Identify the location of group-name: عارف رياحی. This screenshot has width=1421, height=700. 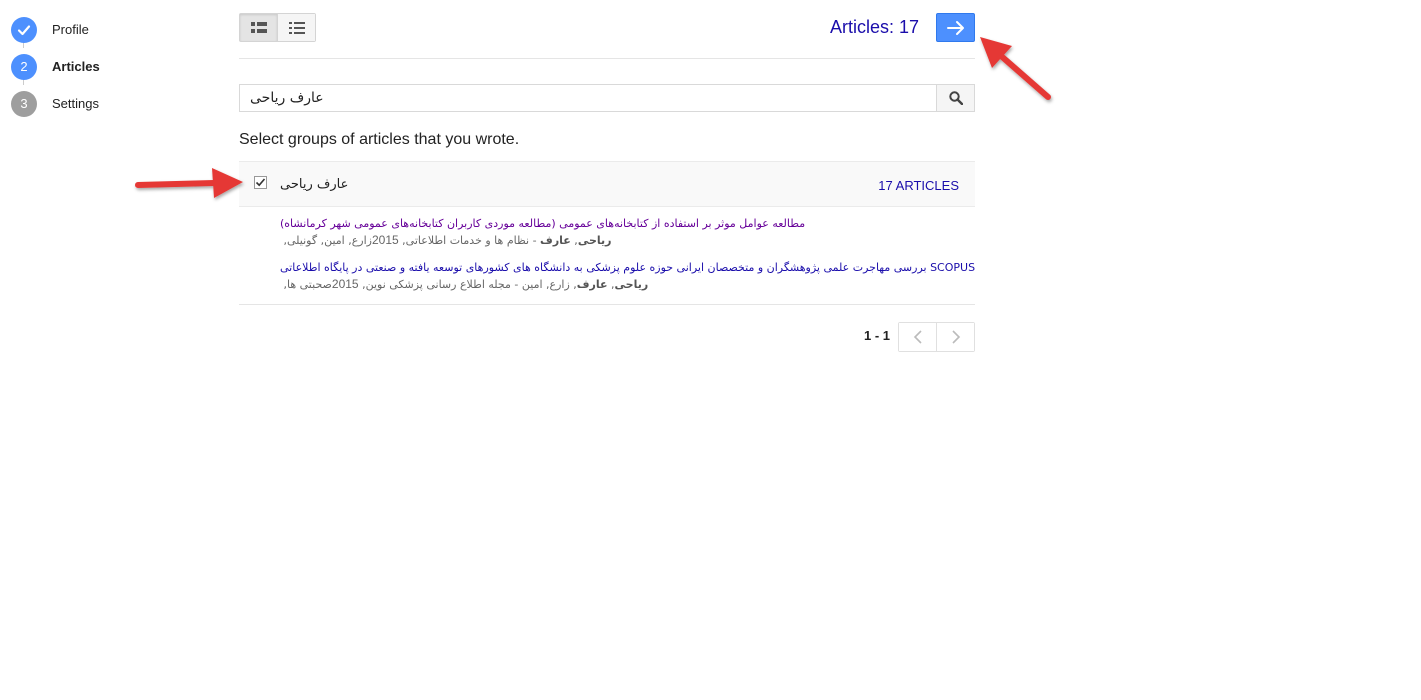
(314, 184).